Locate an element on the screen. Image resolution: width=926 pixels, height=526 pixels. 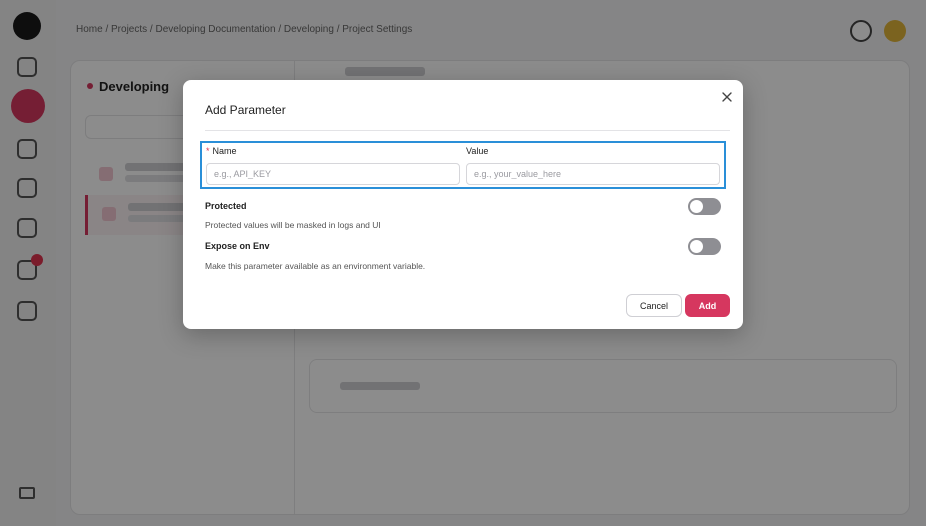
add-button: Add is located at coordinates (707, 305).